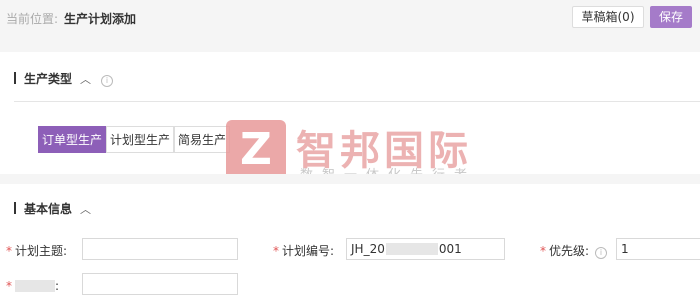  I want to click on breadcrumb-label: 当前位置:, so click(32, 19).